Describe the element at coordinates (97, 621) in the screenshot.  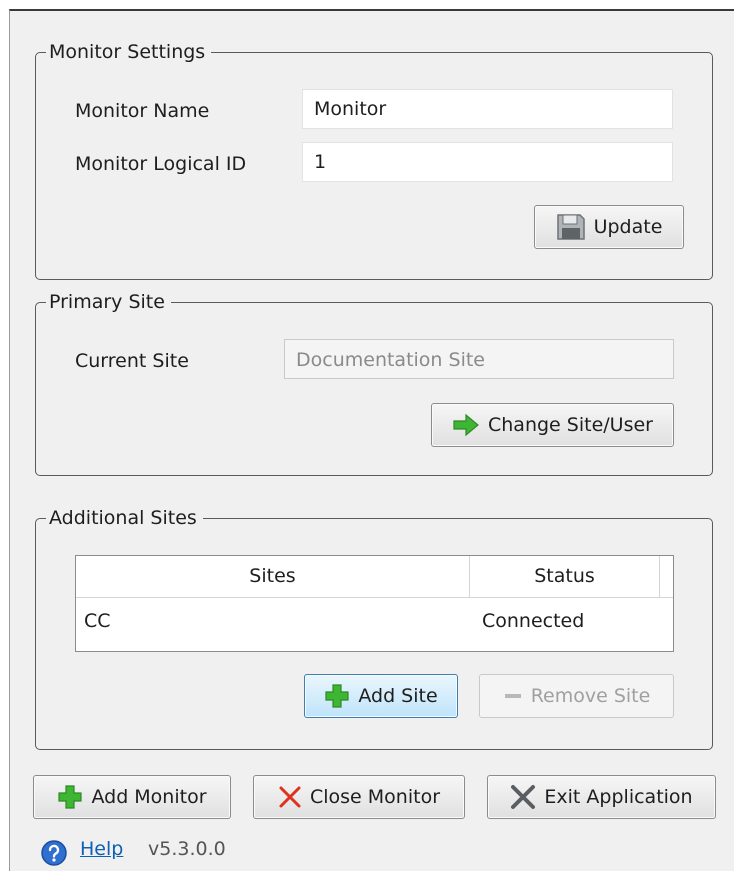
I see `site-cell: CC` at that location.